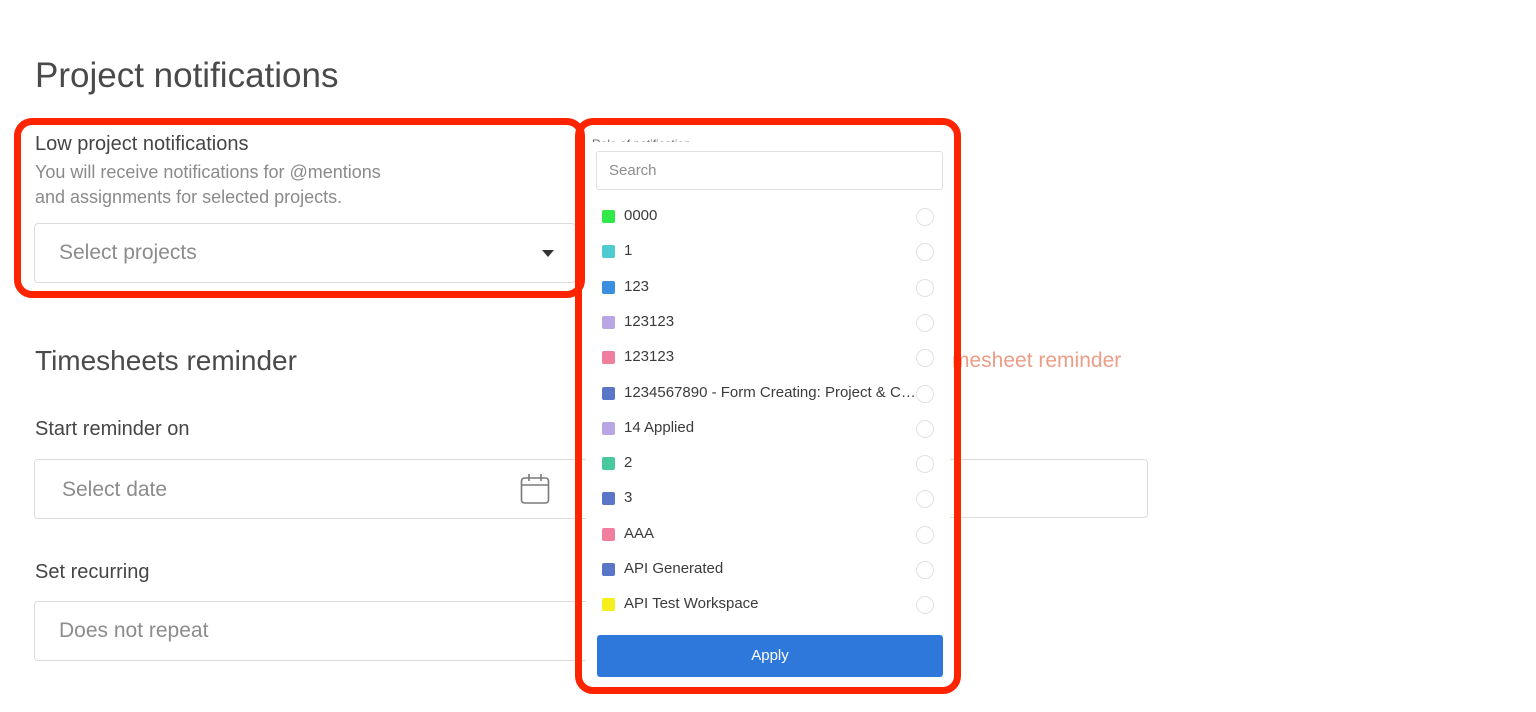 Image resolution: width=1536 pixels, height=712 pixels. What do you see at coordinates (768, 568) in the screenshot?
I see `project-option: API Generated` at bounding box center [768, 568].